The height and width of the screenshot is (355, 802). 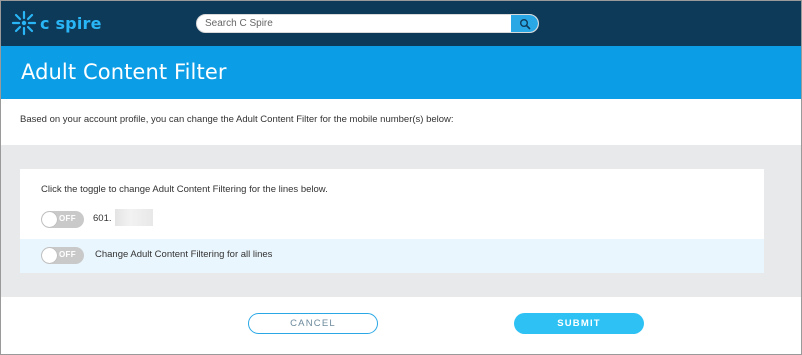 I want to click on search-input, so click(x=354, y=23).